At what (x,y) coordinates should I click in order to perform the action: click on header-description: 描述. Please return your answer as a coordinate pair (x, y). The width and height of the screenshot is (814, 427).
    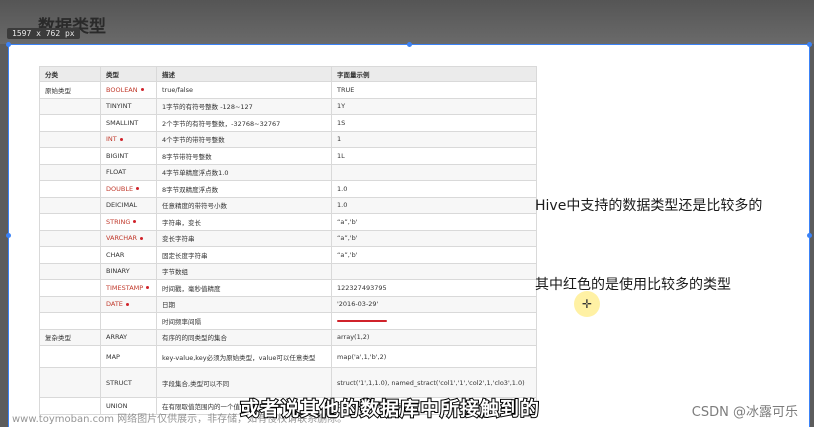
    Looking at the image, I should click on (244, 74).